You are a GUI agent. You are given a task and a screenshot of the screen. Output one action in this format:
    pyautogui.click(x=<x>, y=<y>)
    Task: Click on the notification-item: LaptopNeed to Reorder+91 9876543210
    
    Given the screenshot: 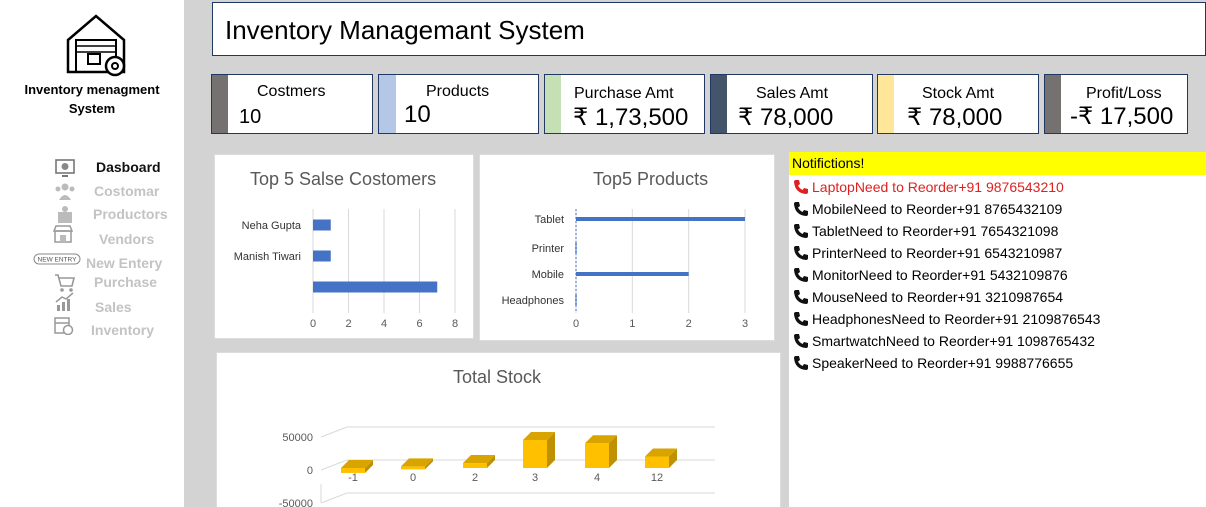 What is the action you would take?
    pyautogui.click(x=928, y=187)
    